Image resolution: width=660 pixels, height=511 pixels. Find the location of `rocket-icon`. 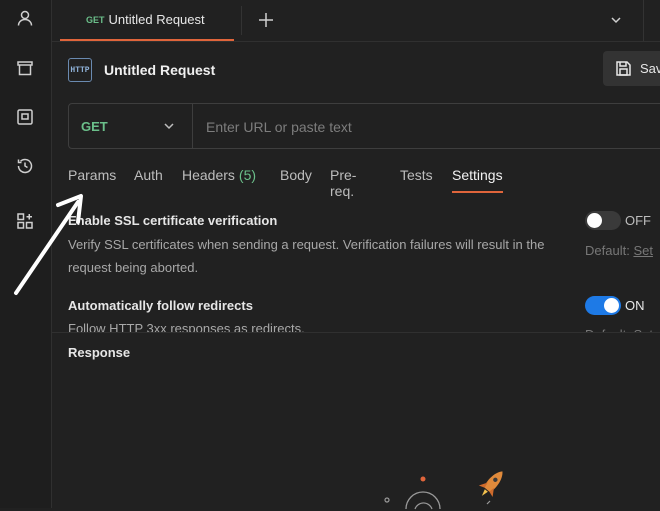

rocket-icon is located at coordinates (443, 490).